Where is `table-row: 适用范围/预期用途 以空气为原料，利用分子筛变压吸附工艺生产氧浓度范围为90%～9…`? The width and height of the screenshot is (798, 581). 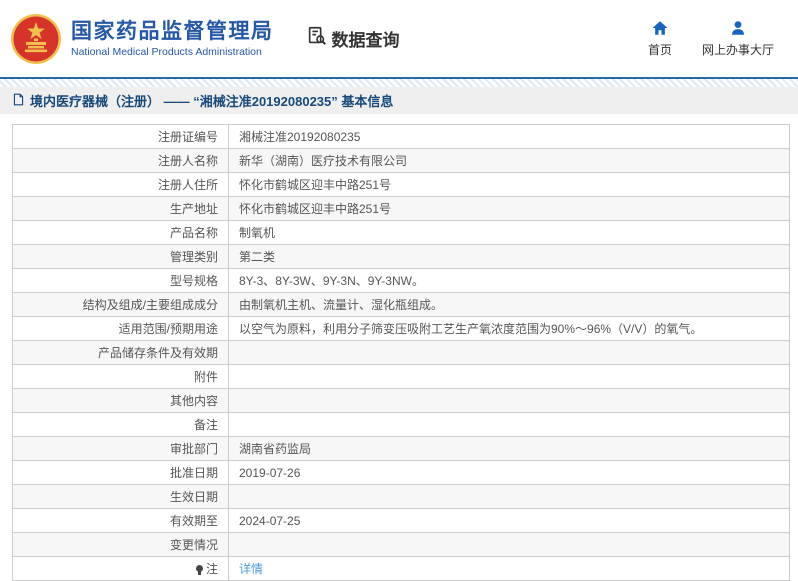
table-row: 适用范围/预期用途 以空气为原料，利用分子筛变压吸附工艺生产氧浓度范围为90%～9… is located at coordinates (401, 328).